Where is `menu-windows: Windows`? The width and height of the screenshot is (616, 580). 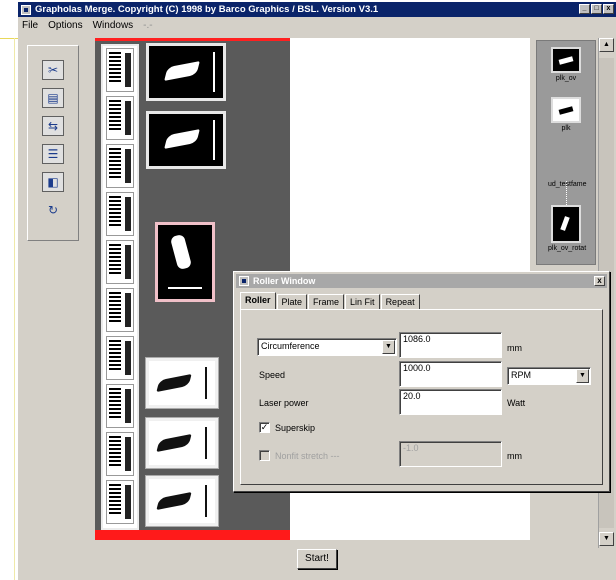 menu-windows: Windows is located at coordinates (113, 25).